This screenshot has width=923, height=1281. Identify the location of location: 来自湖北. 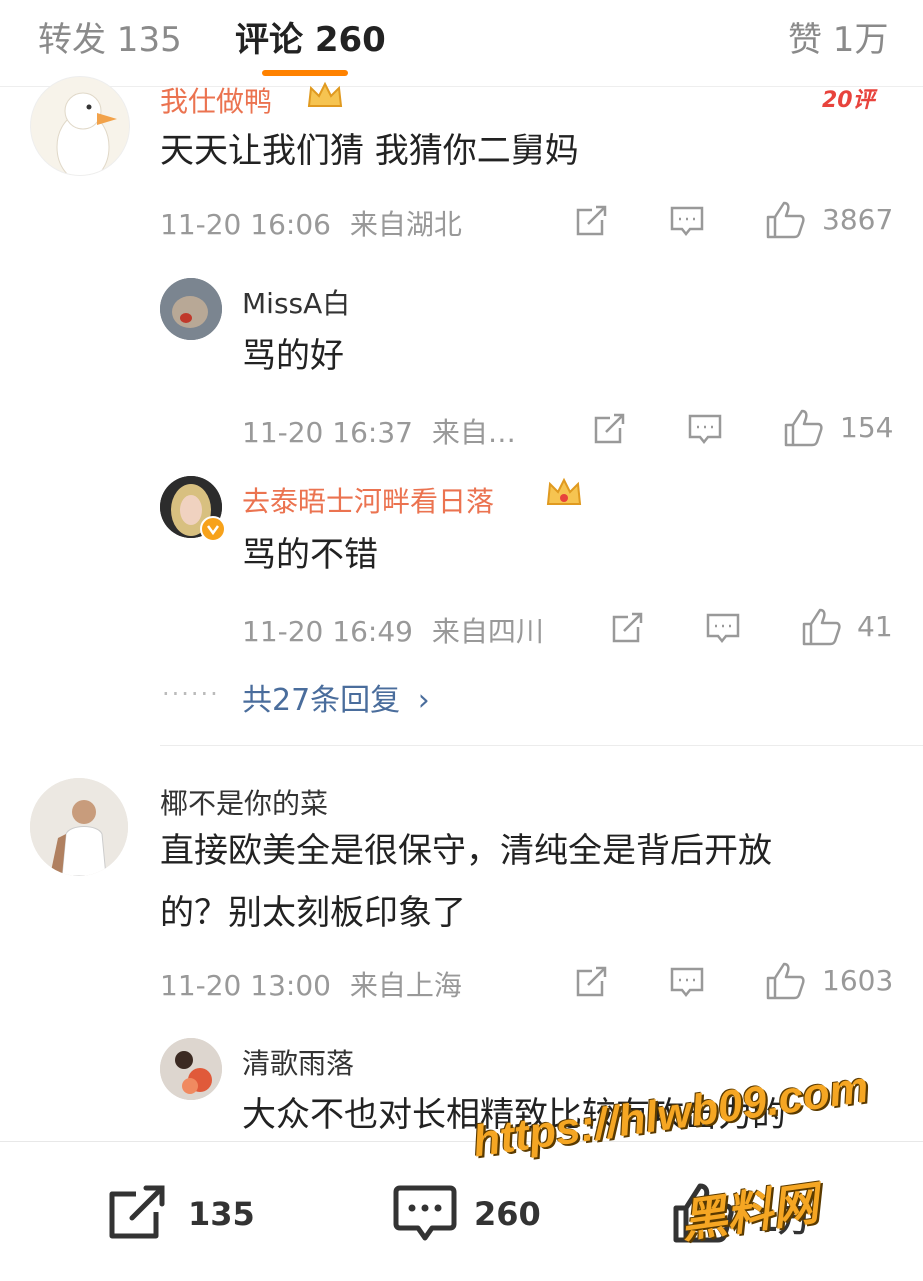
(405, 224).